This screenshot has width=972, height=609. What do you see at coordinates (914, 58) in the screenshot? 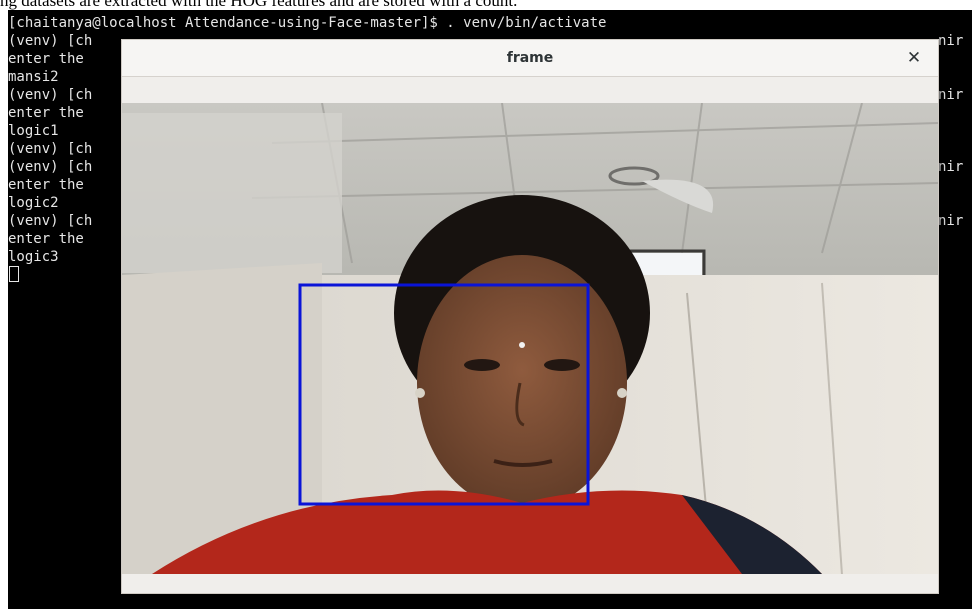
I see `close-icon: ✕` at bounding box center [914, 58].